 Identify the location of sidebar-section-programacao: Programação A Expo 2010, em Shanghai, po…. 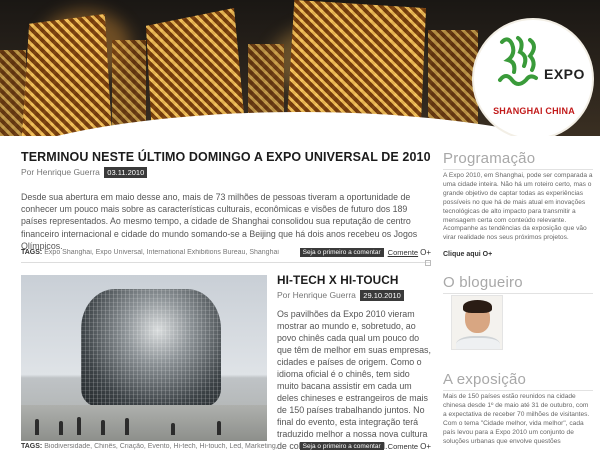
(518, 205).